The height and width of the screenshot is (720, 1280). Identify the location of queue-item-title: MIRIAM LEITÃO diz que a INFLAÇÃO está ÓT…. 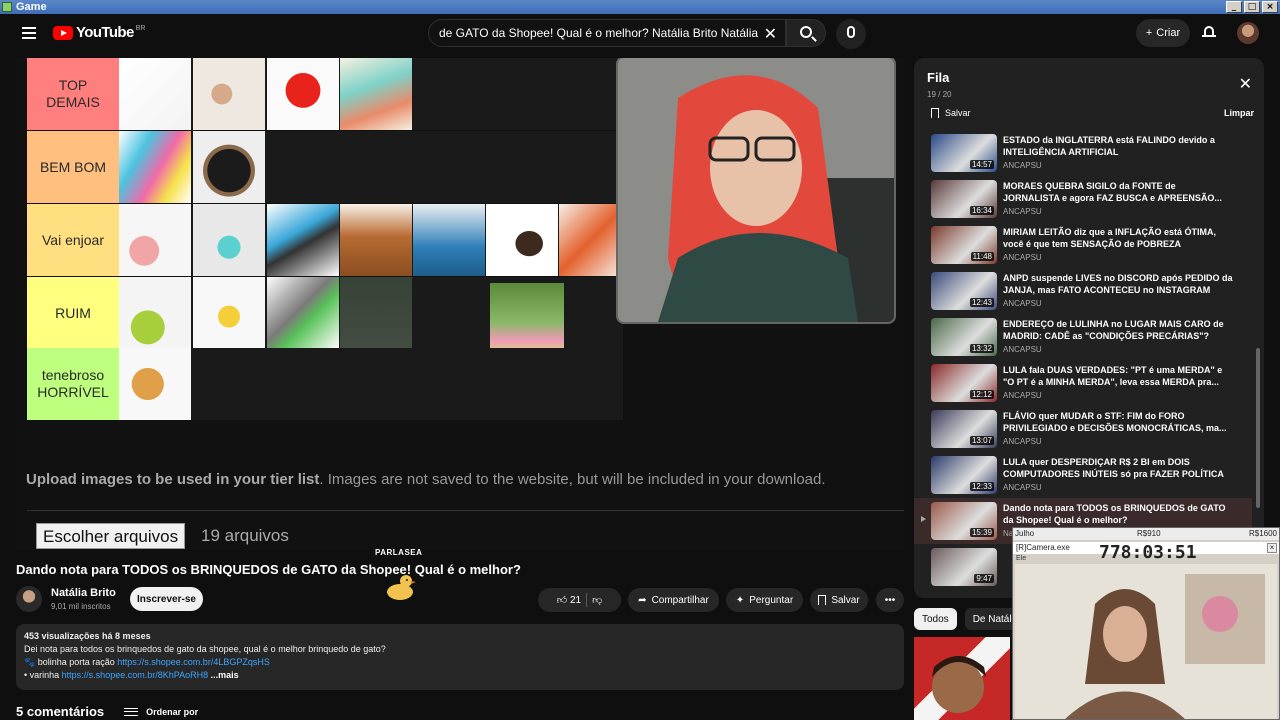
(1110, 238).